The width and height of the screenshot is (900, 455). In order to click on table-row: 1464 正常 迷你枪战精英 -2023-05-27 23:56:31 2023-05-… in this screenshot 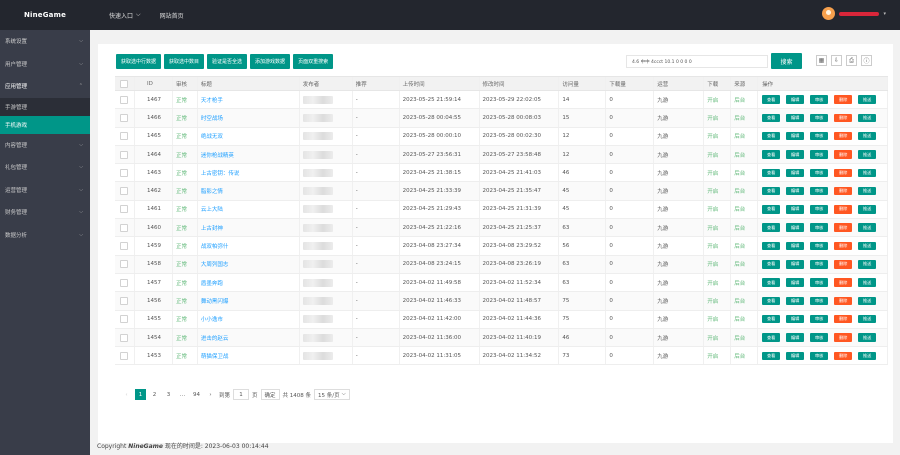, I will do `click(501, 155)`.